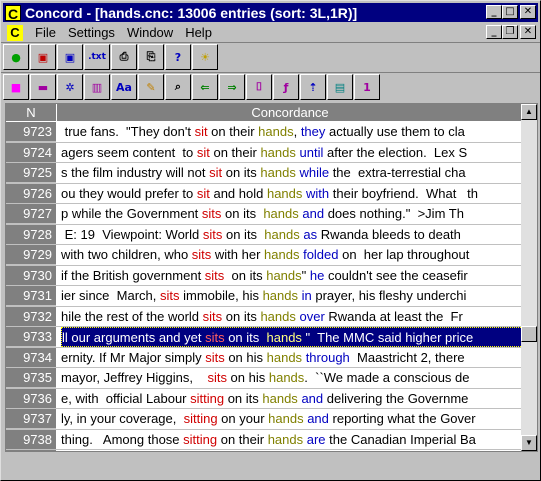 This screenshot has width=541, height=481. I want to click on scroll-up-button: ▲, so click(529, 112).